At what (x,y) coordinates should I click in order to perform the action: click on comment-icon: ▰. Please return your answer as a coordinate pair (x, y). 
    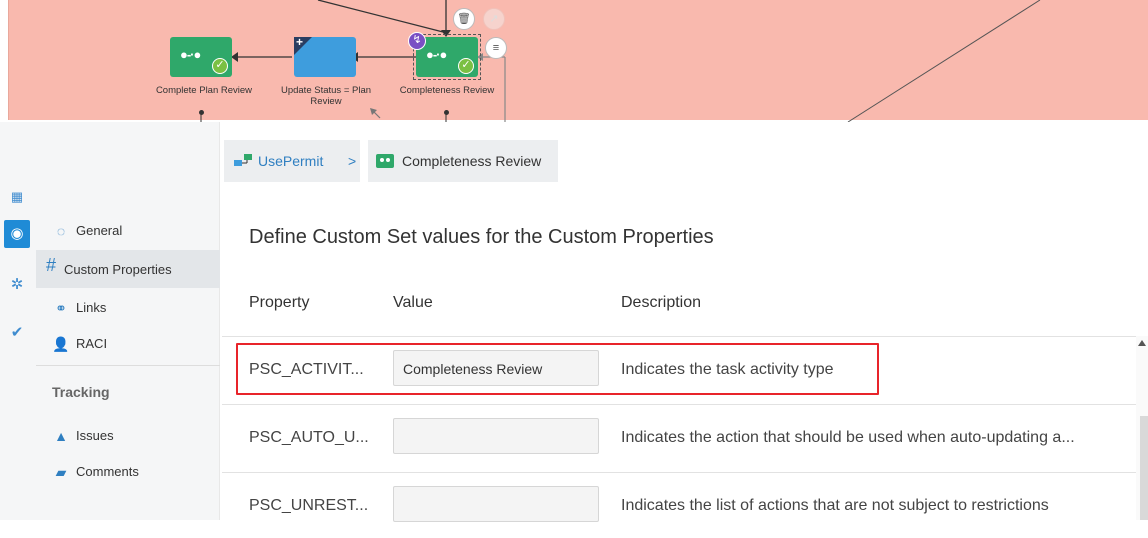
    Looking at the image, I should click on (61, 472).